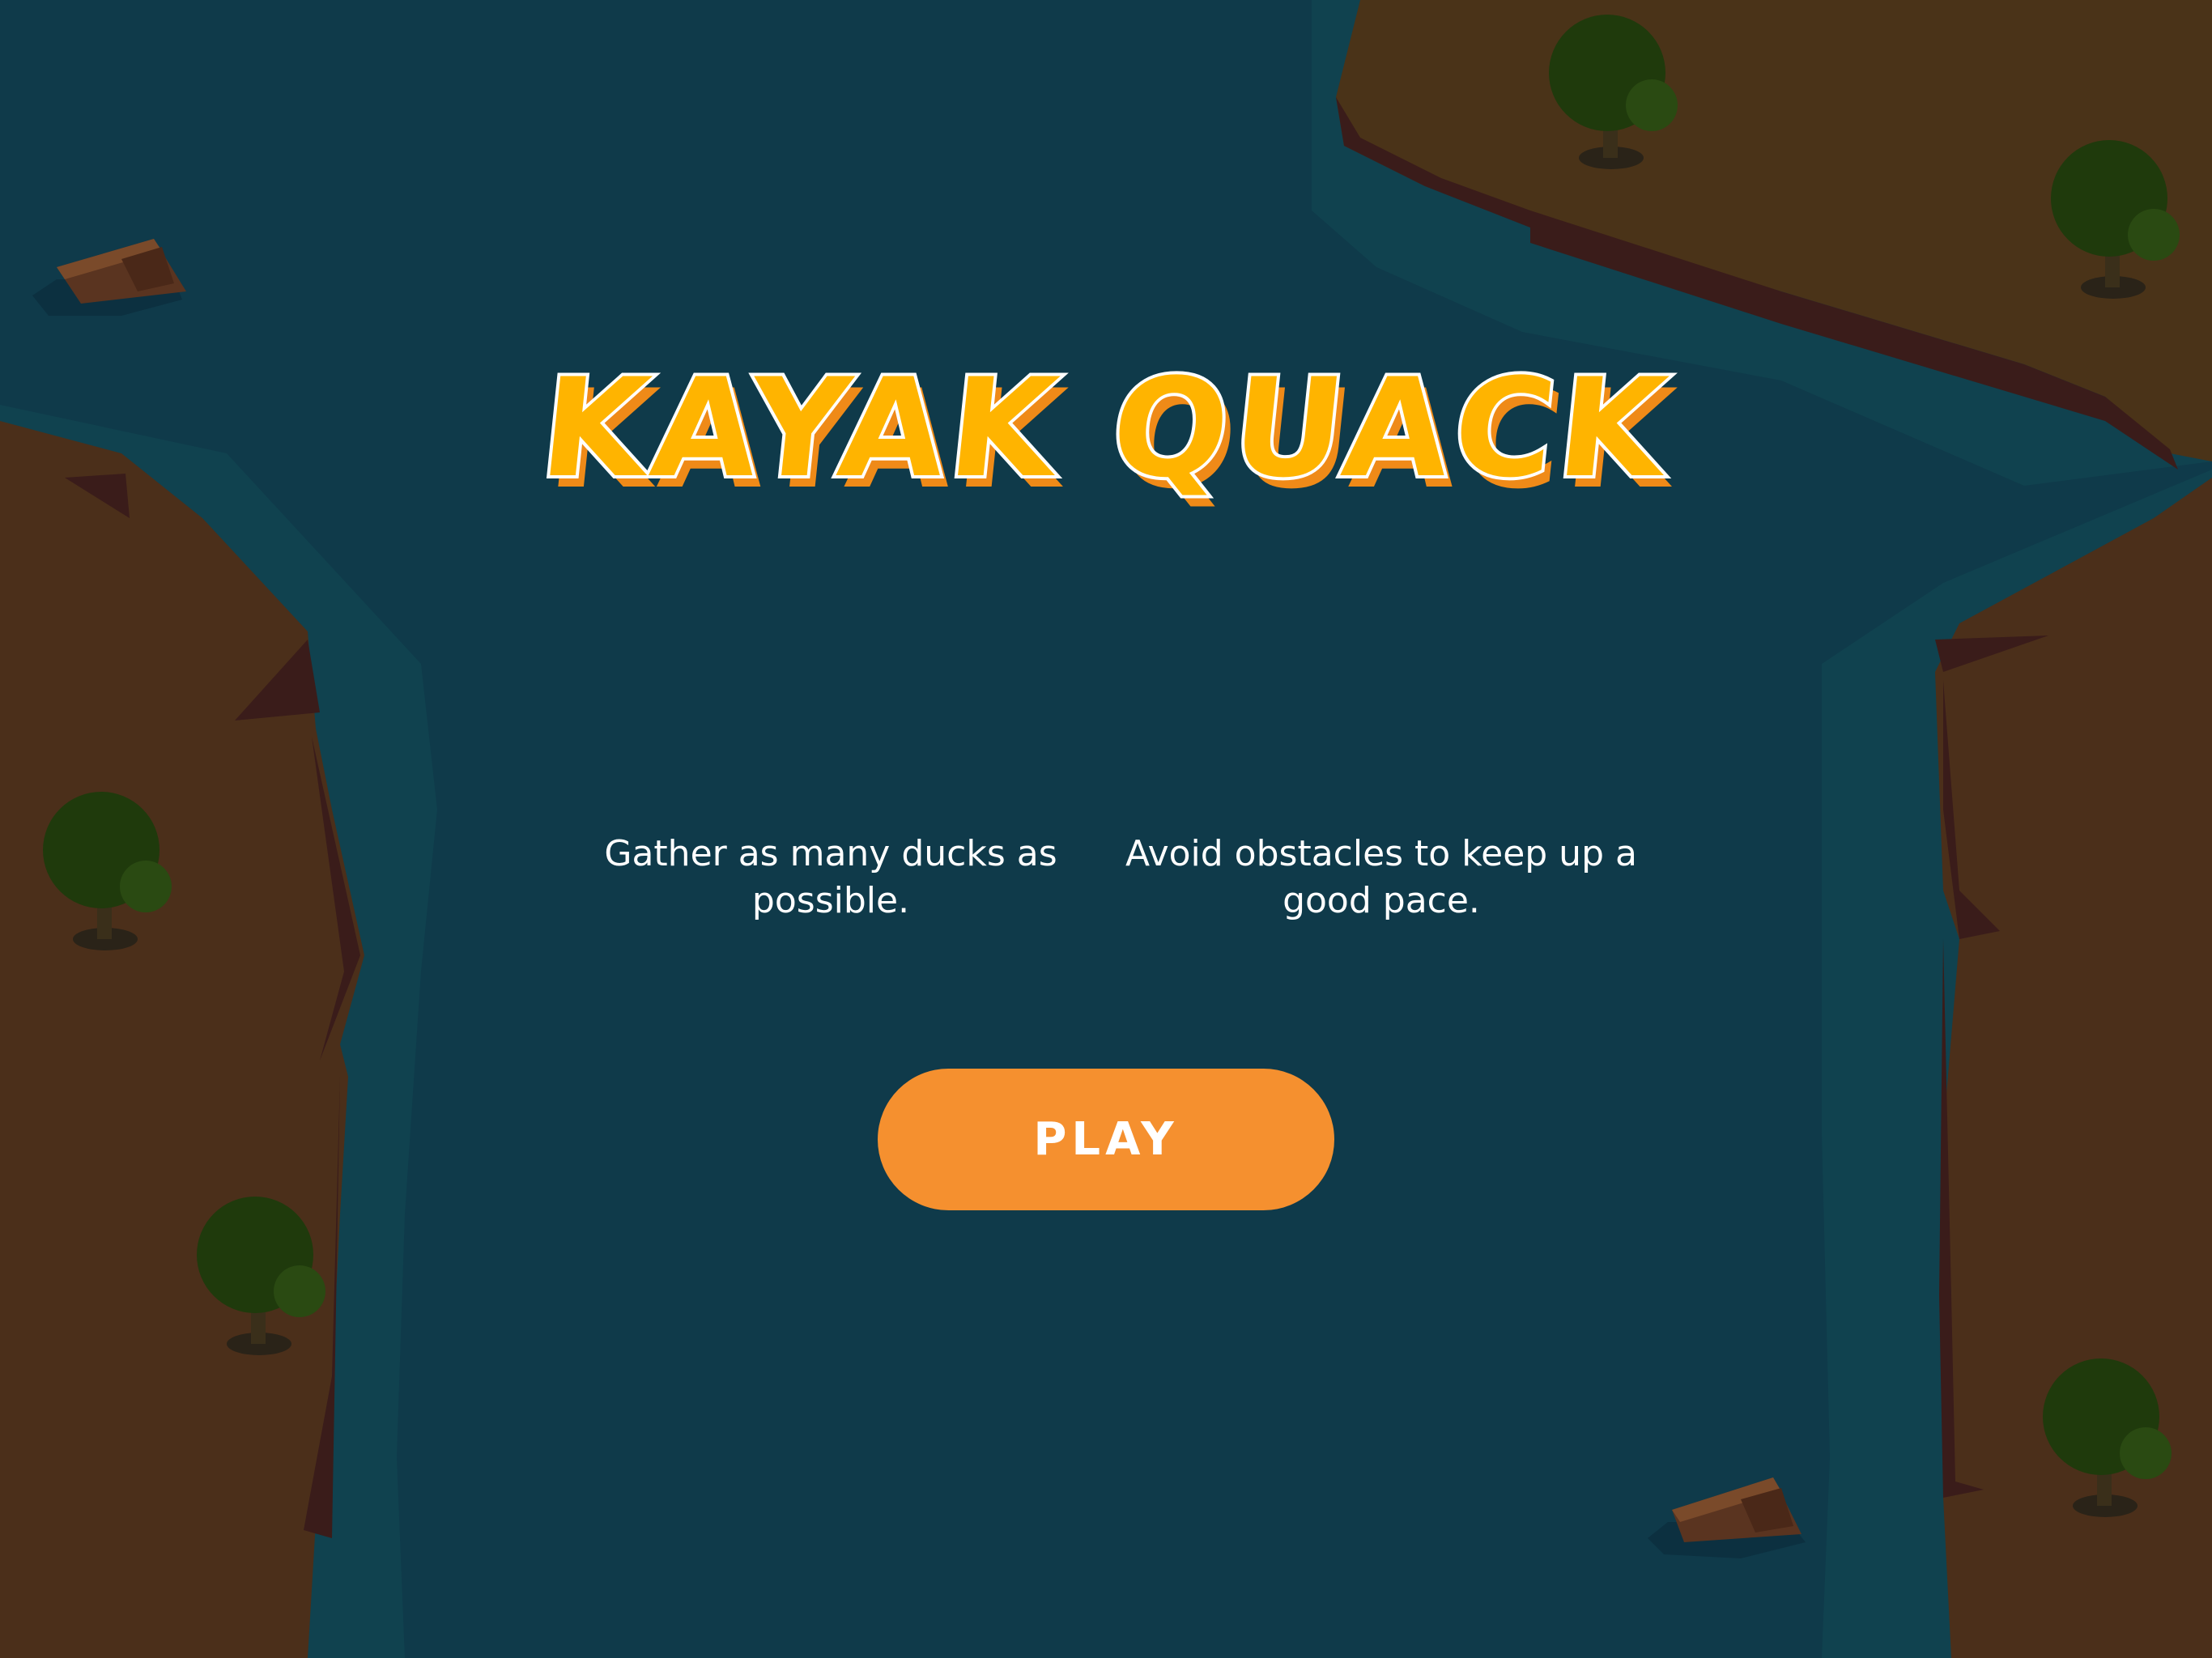 This screenshot has width=2212, height=1658. What do you see at coordinates (1381, 877) in the screenshot?
I see `instruction-obstacles: Avoid obstacles to keep up a good pace.` at bounding box center [1381, 877].